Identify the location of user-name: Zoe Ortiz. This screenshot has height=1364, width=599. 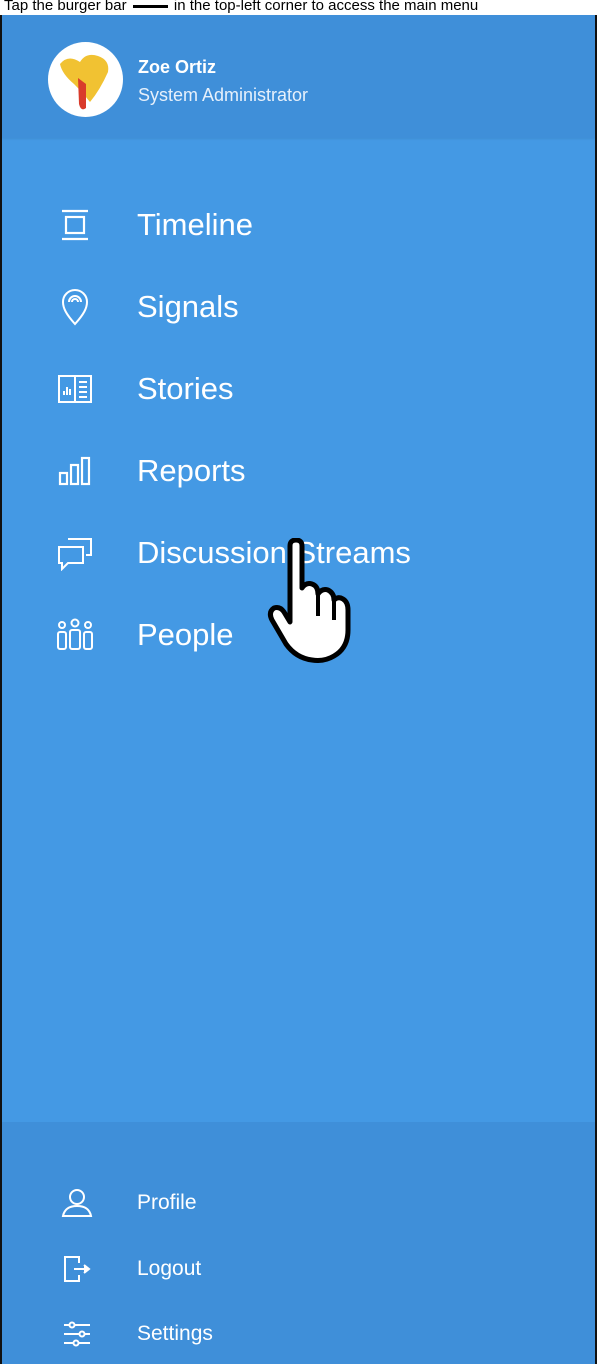
(177, 67).